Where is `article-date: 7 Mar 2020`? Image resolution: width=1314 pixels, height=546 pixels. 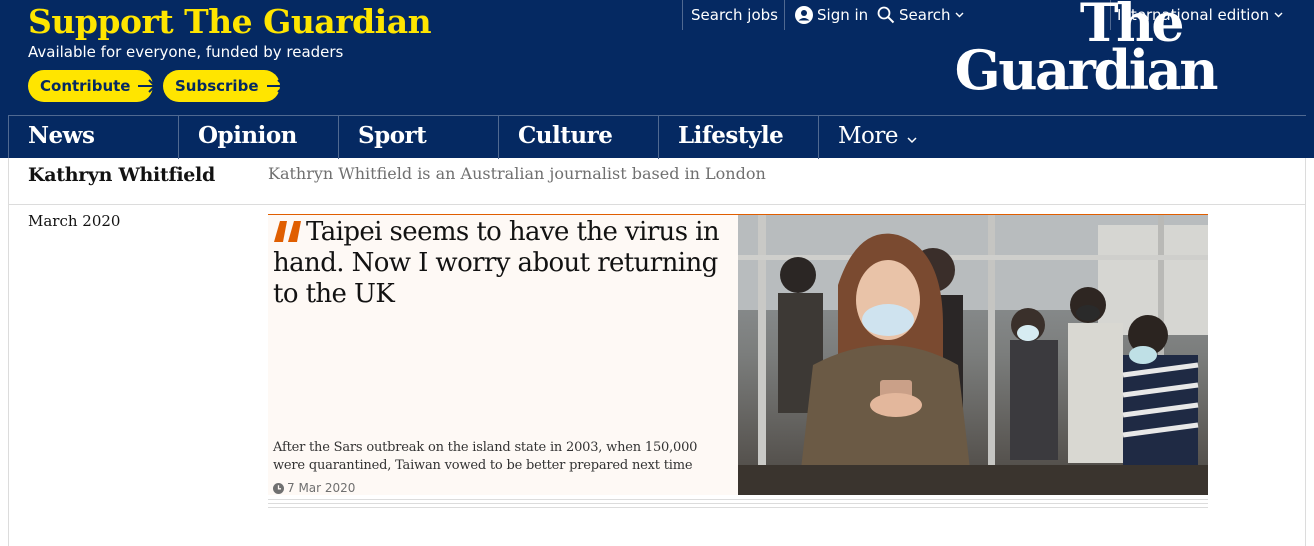 article-date: 7 Mar 2020 is located at coordinates (321, 488).